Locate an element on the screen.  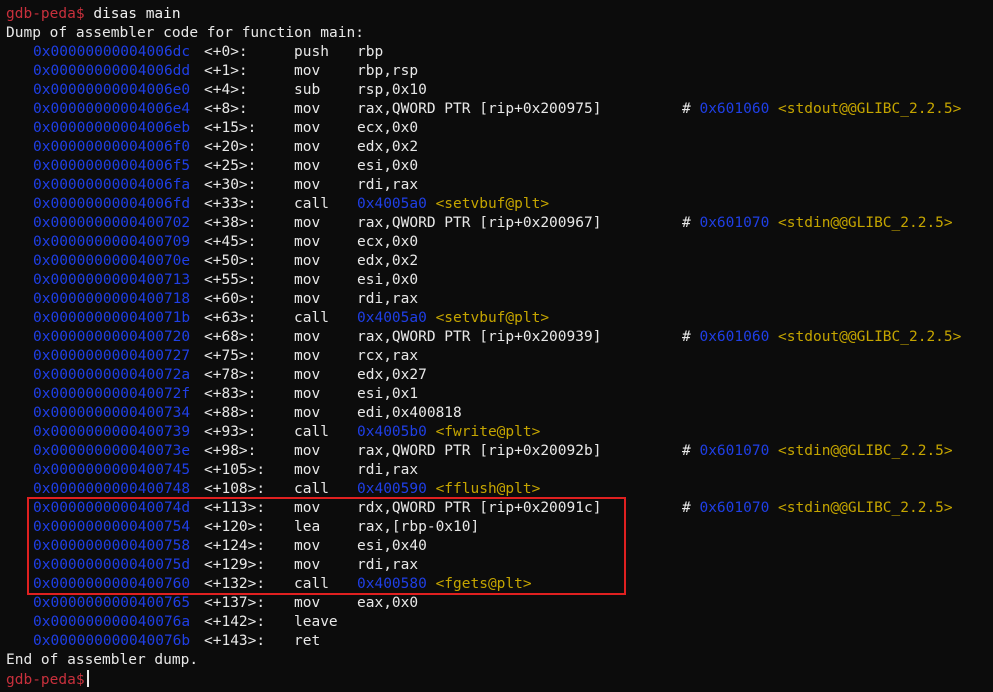
instruction-operands: eax,0x0 is located at coordinates (388, 603).